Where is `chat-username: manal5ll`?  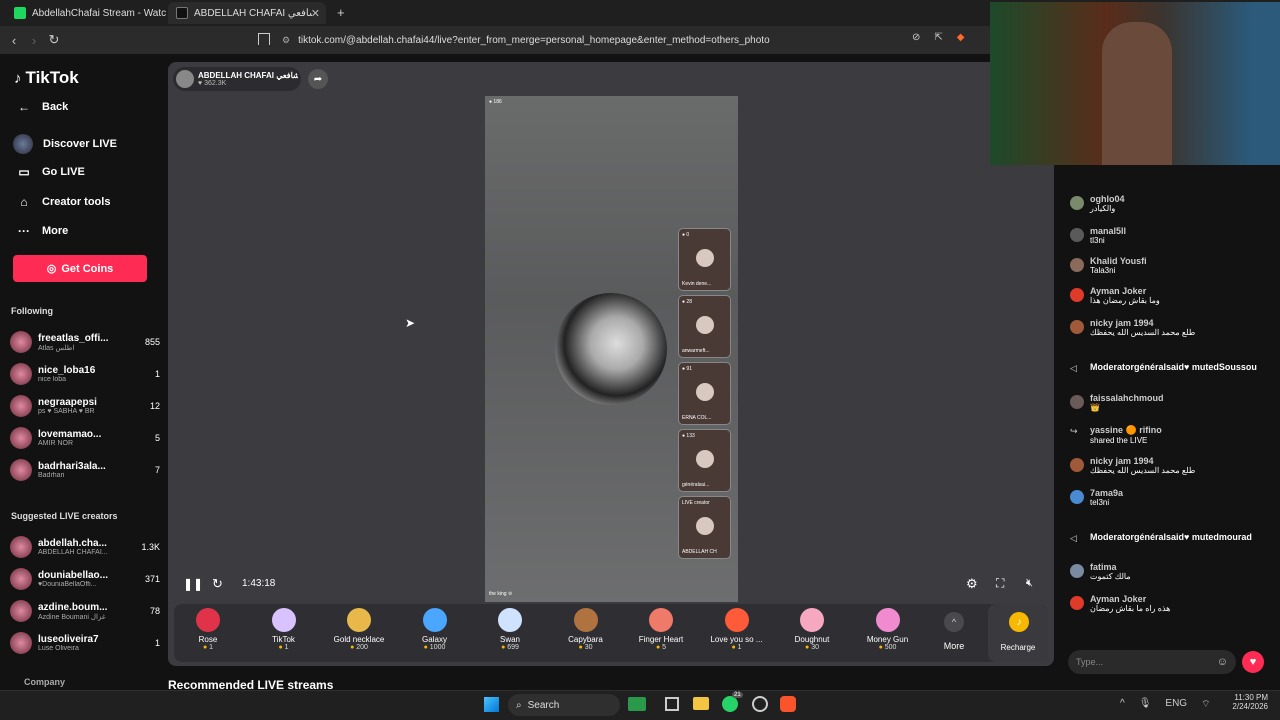
chat-username: manal5ll is located at coordinates (1108, 231).